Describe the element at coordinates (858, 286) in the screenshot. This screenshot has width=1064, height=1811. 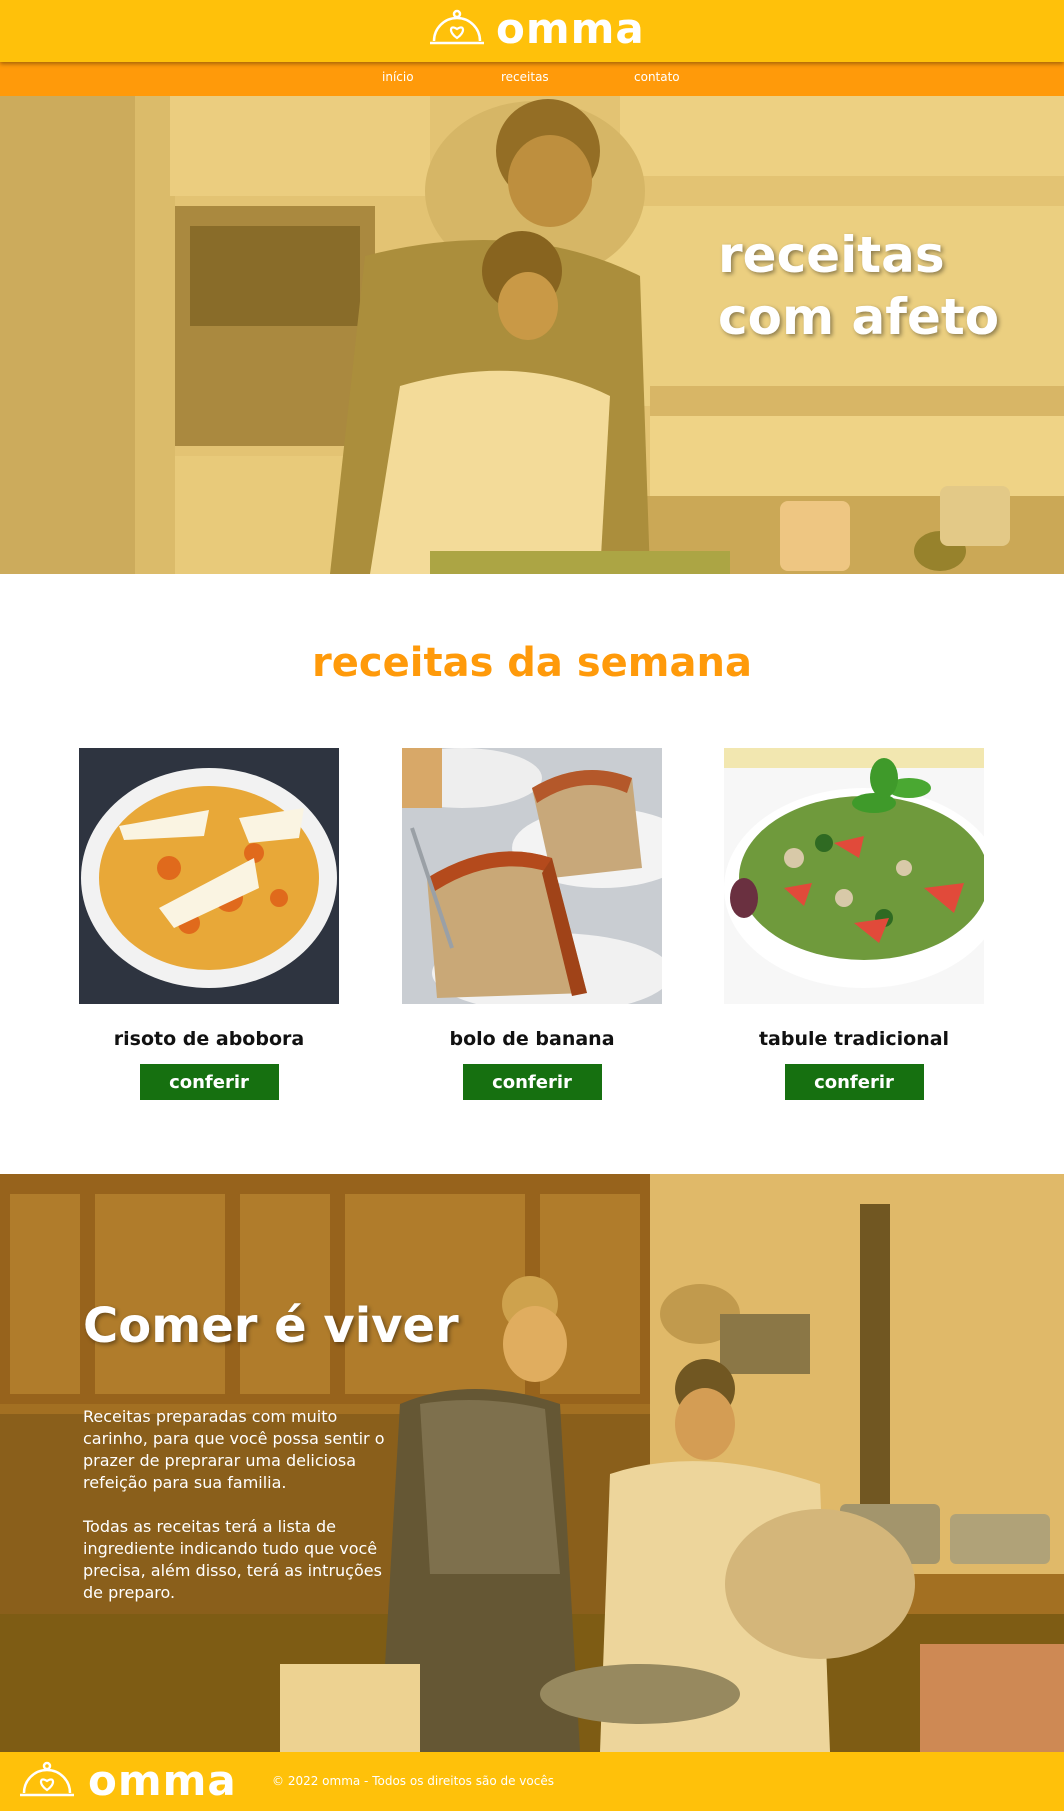
I see `hero-title: receitas com afeto` at that location.